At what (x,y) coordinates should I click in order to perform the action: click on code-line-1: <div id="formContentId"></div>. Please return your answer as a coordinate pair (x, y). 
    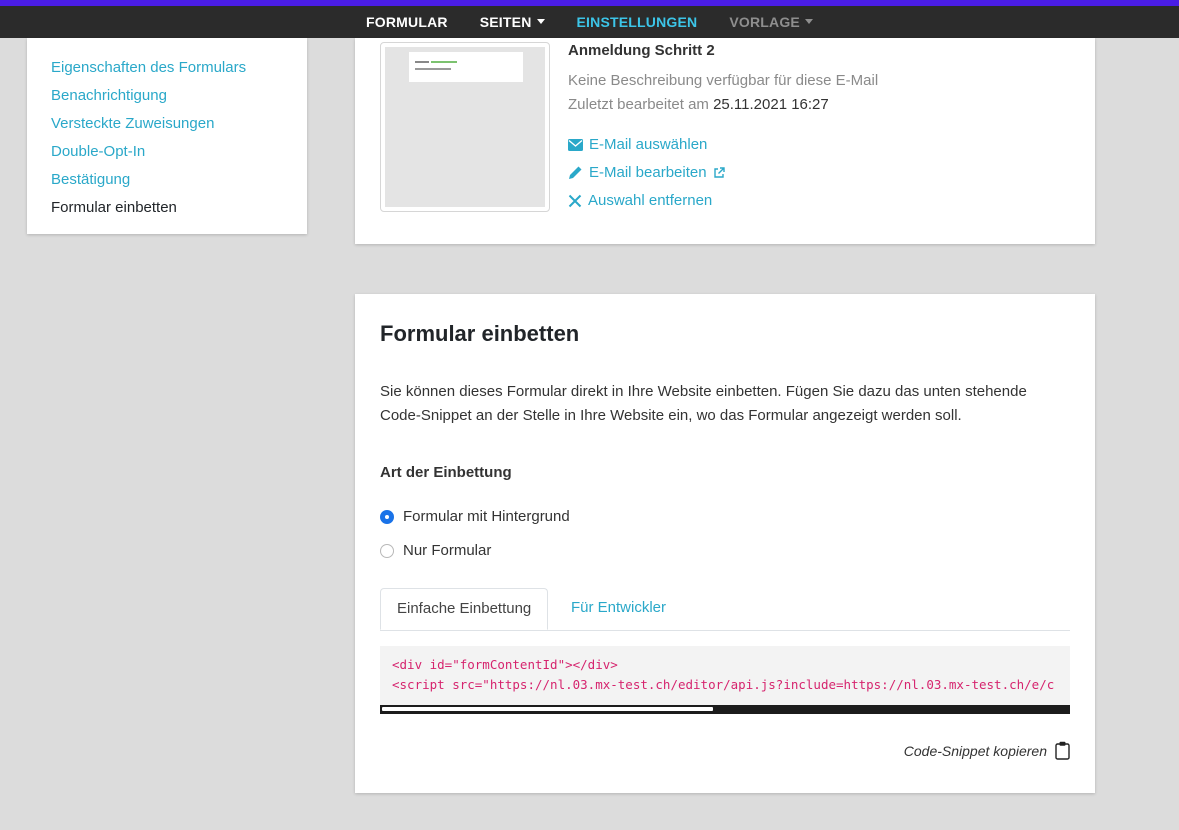
    Looking at the image, I should click on (505, 664).